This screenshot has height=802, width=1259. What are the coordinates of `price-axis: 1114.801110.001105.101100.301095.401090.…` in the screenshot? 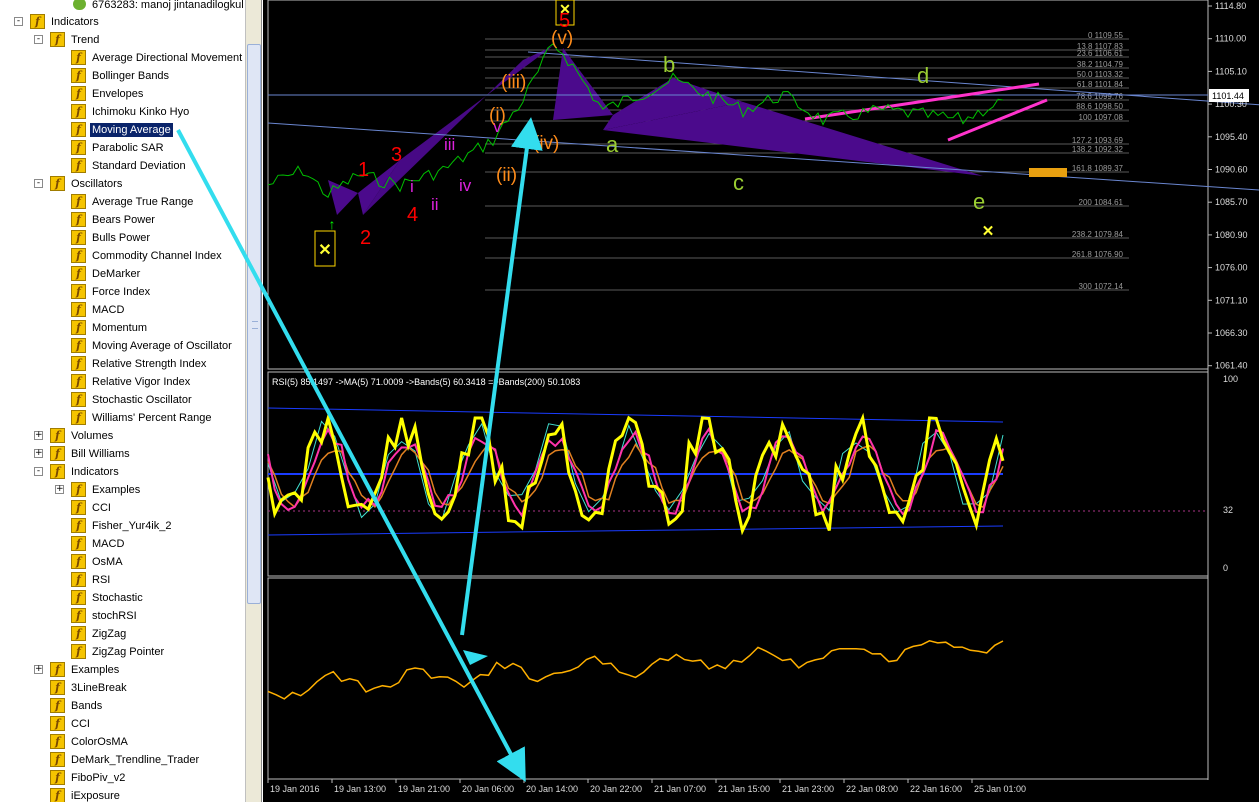 It's located at (1228, 186).